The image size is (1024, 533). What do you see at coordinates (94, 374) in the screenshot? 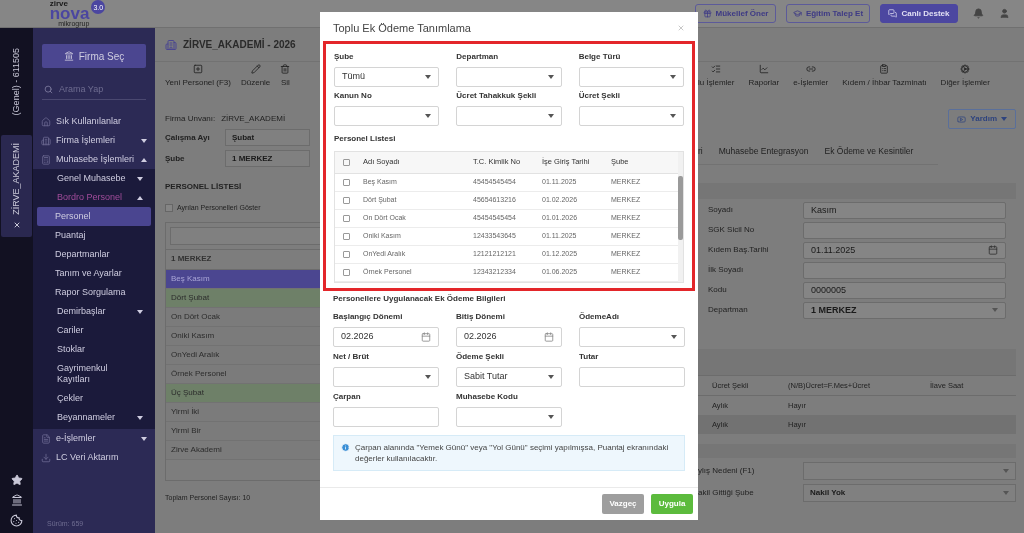
I see `menu-item: Gayrimenkul Kayıtları` at bounding box center [94, 374].